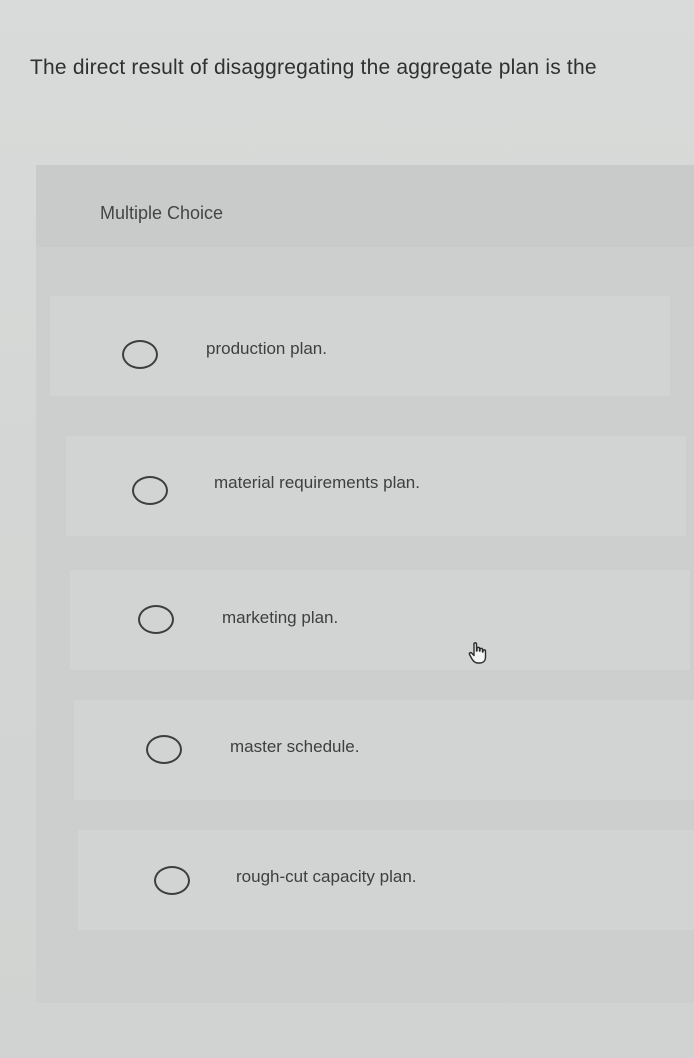 The image size is (694, 1058). Describe the element at coordinates (266, 348) in the screenshot. I see `option-label: production plan.` at that location.